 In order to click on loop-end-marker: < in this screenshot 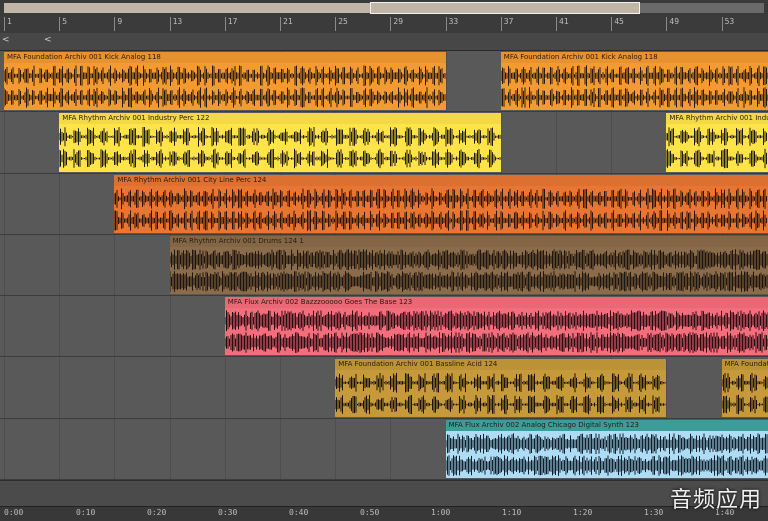, I will do `click(48, 40)`.